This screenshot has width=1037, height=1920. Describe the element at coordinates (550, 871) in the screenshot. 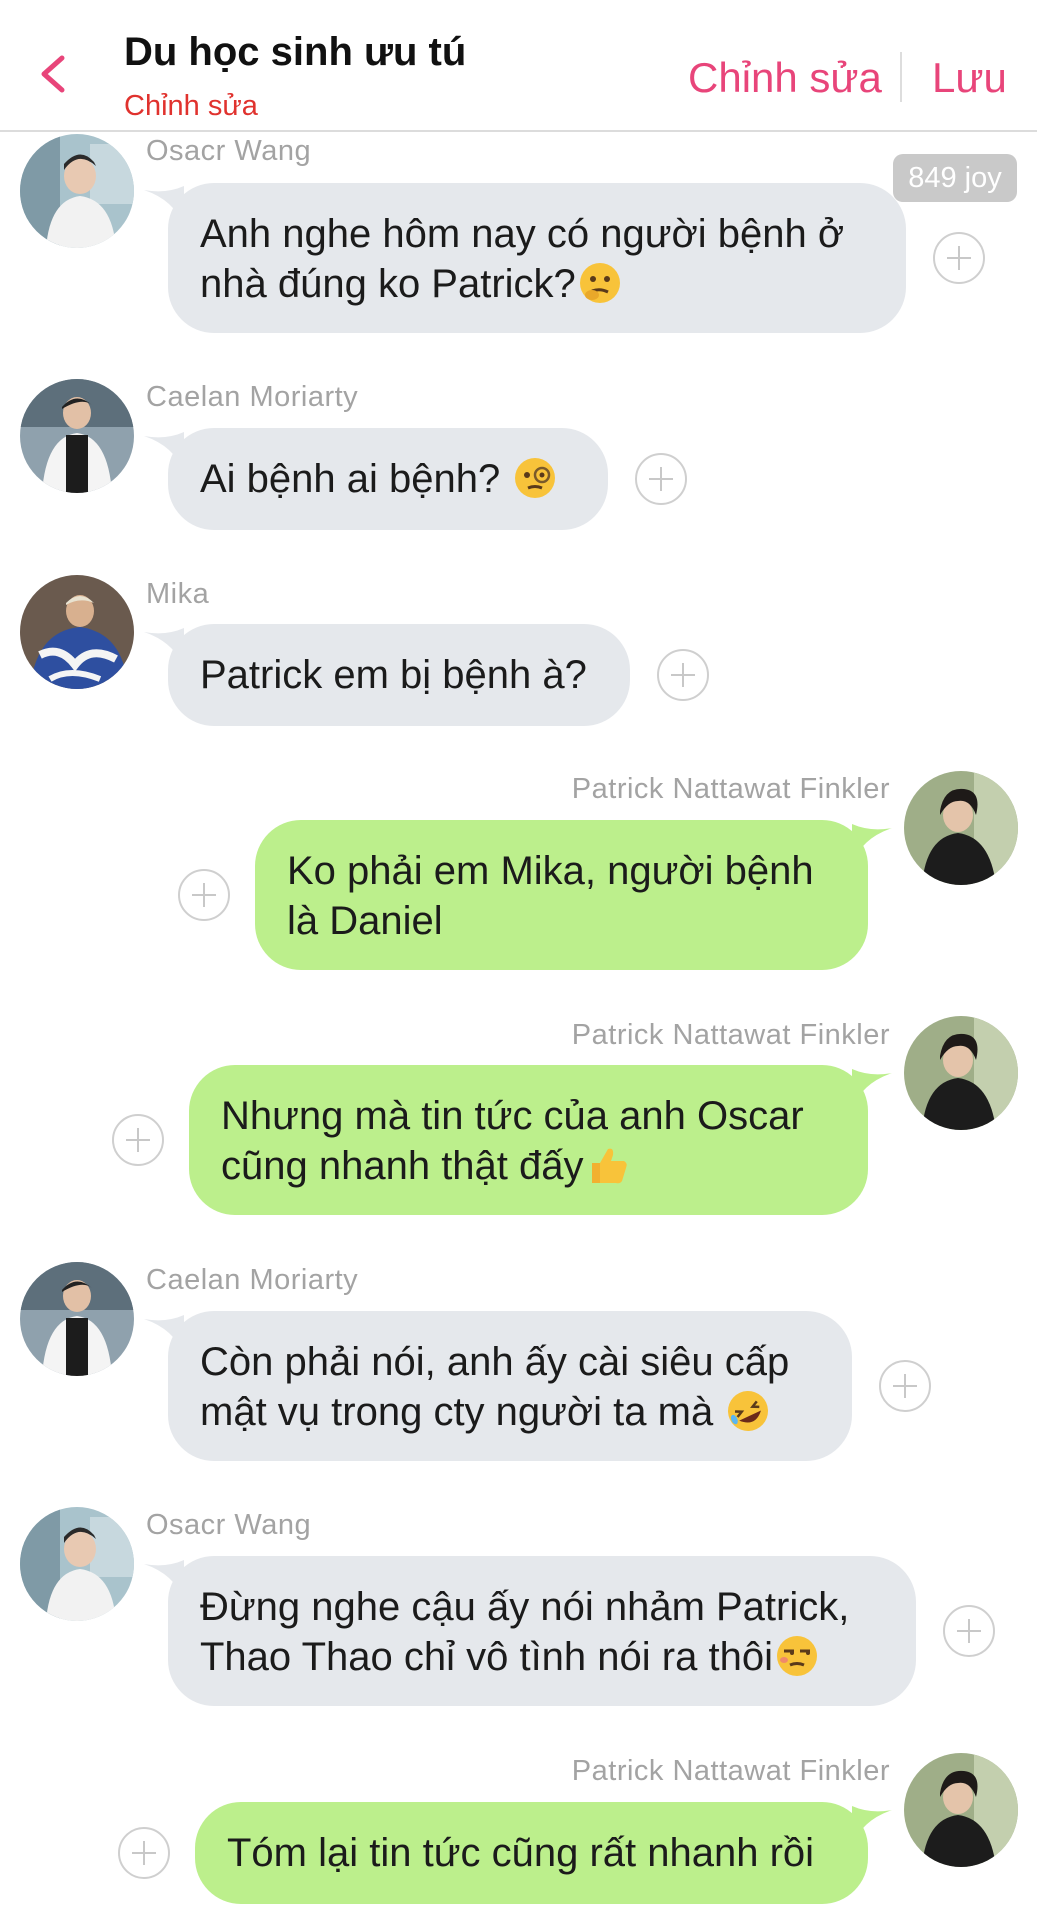

I see `message-line: Ko phải em Mika, người bệnh` at that location.